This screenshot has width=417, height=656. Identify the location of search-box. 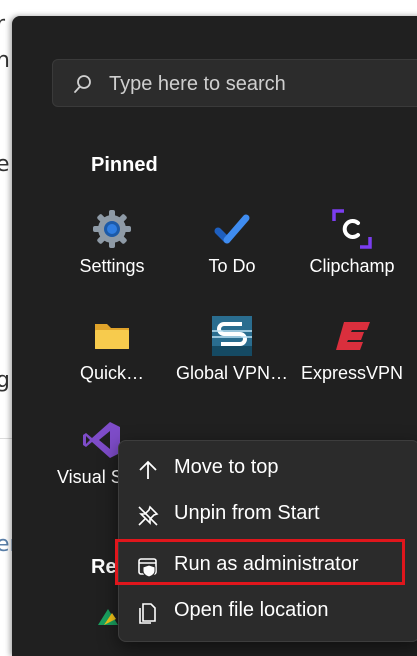
(234, 83).